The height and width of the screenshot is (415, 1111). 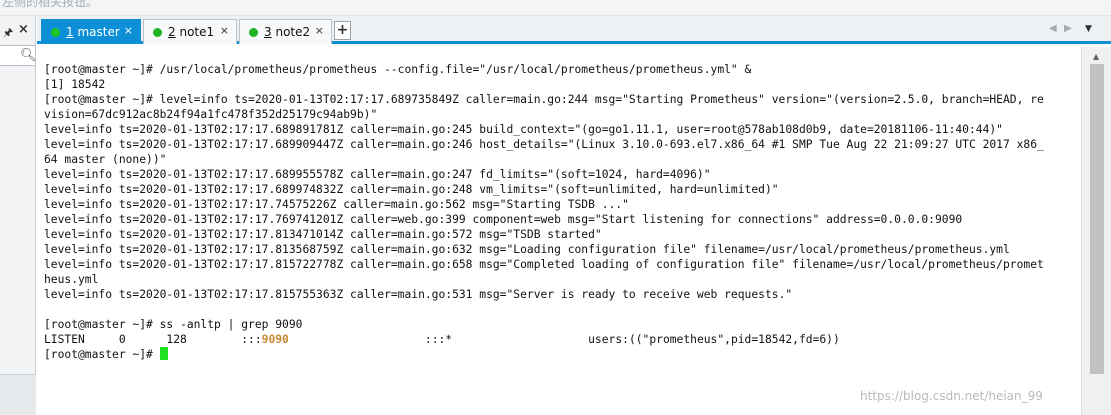 I want to click on tab-menu-icon: ▼, so click(x=1088, y=29).